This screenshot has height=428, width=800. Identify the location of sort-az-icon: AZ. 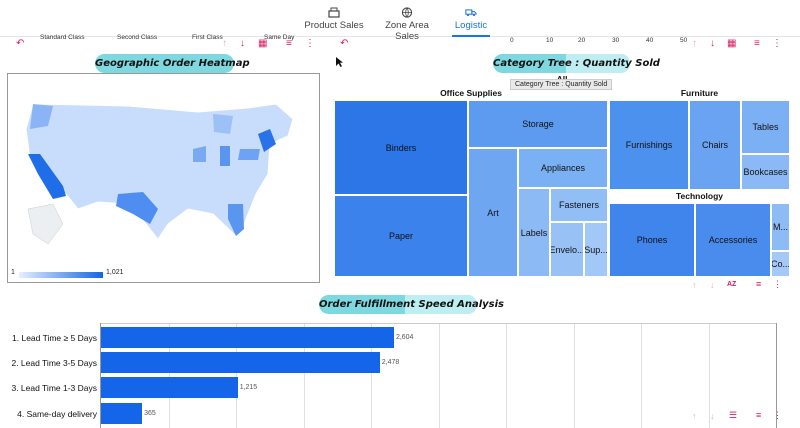
(731, 284).